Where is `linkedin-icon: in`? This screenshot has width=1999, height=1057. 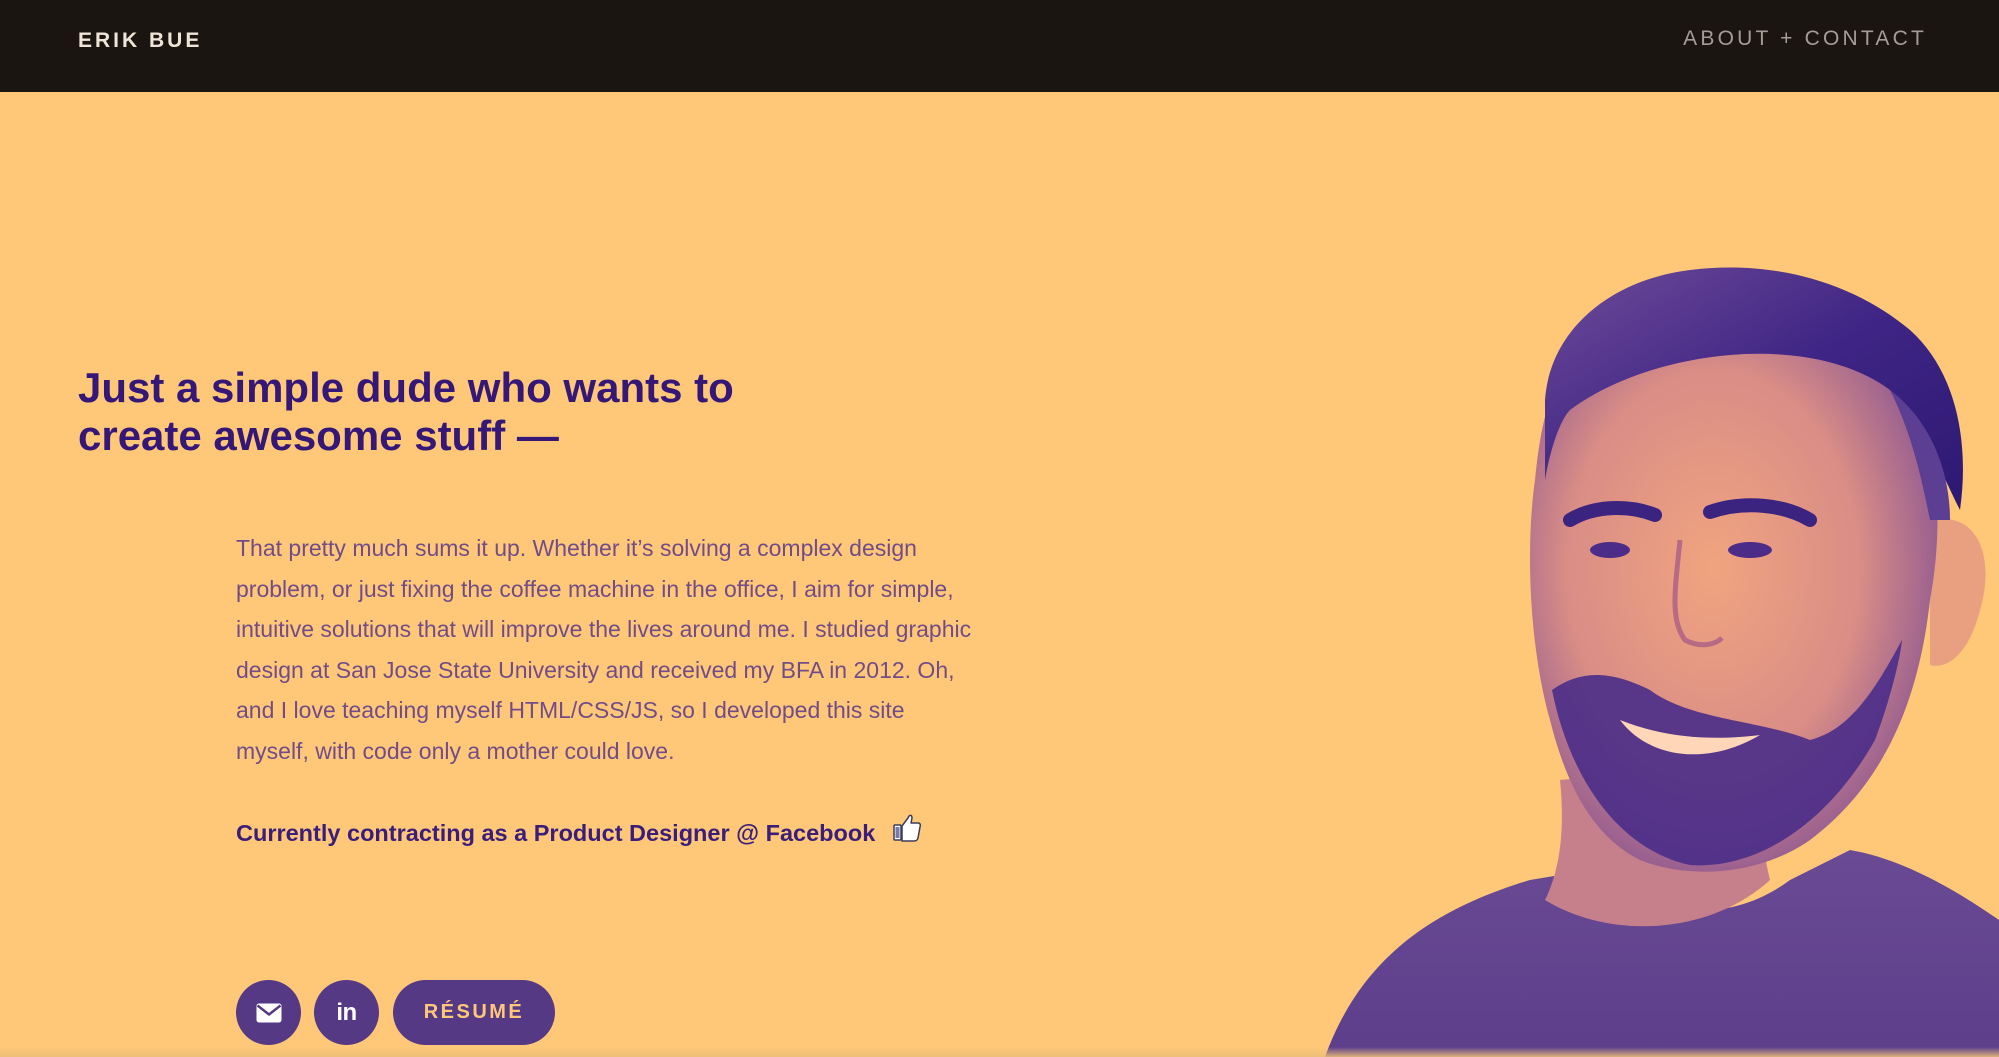 linkedin-icon: in is located at coordinates (346, 1012).